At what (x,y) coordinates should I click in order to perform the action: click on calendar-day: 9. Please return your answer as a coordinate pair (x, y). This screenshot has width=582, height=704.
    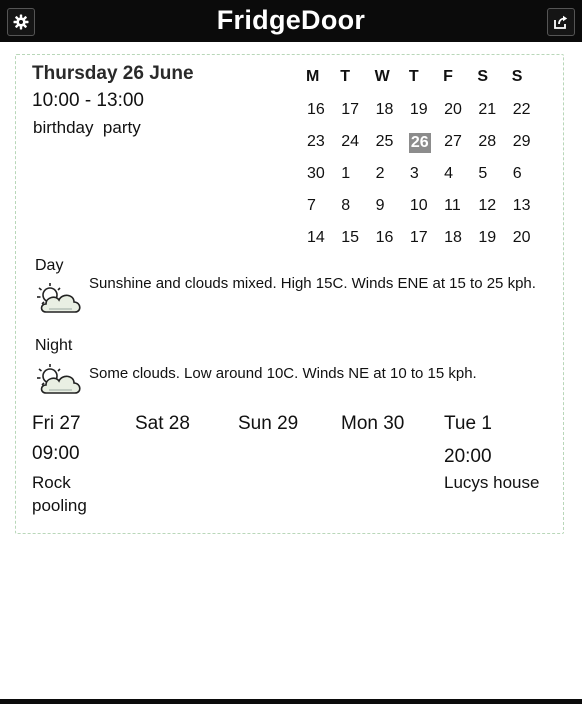
    Looking at the image, I should click on (392, 213).